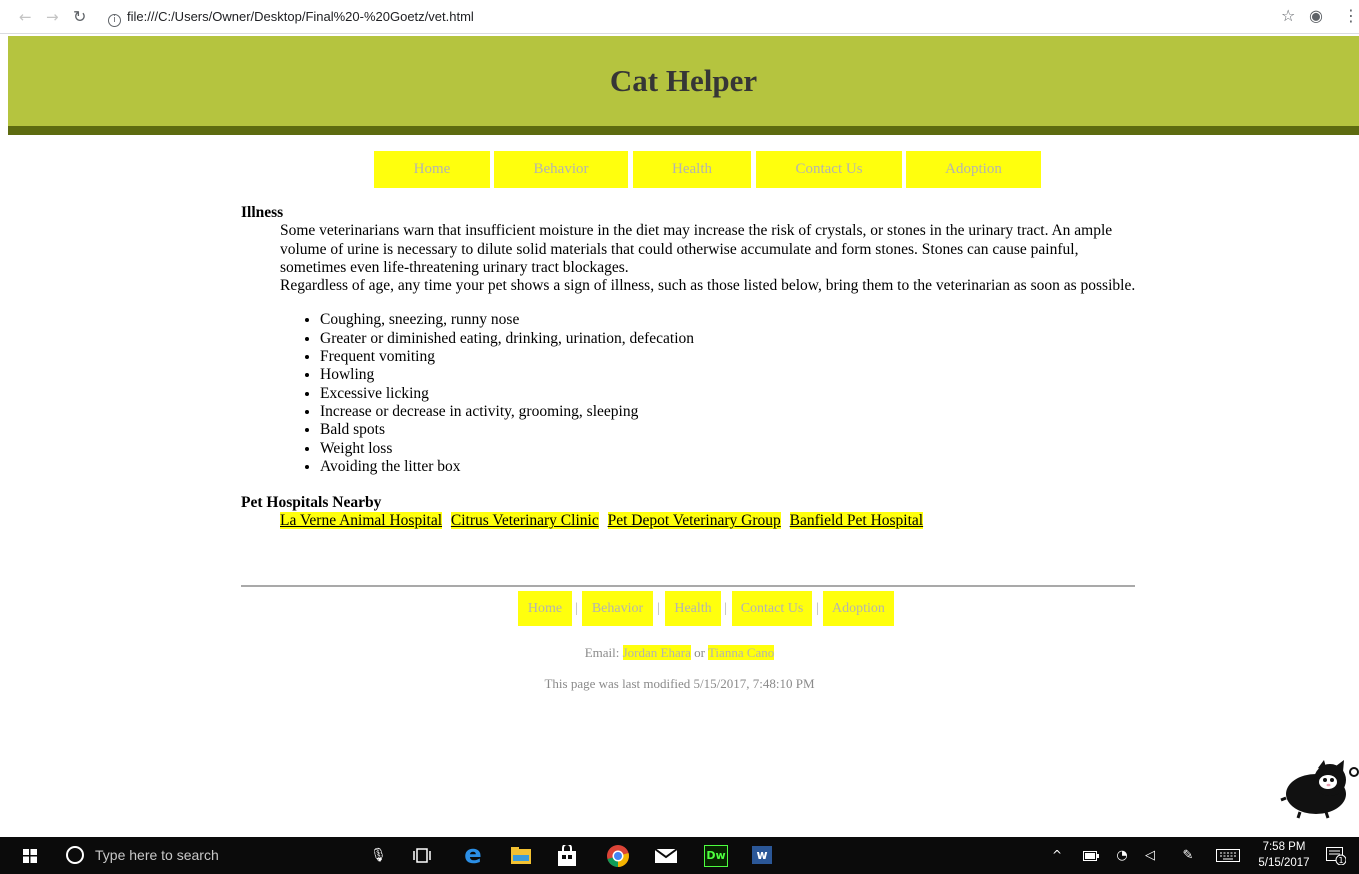 This screenshot has width=1359, height=874. What do you see at coordinates (1284, 863) in the screenshot?
I see `clock-date: 5/15/2017` at bounding box center [1284, 863].